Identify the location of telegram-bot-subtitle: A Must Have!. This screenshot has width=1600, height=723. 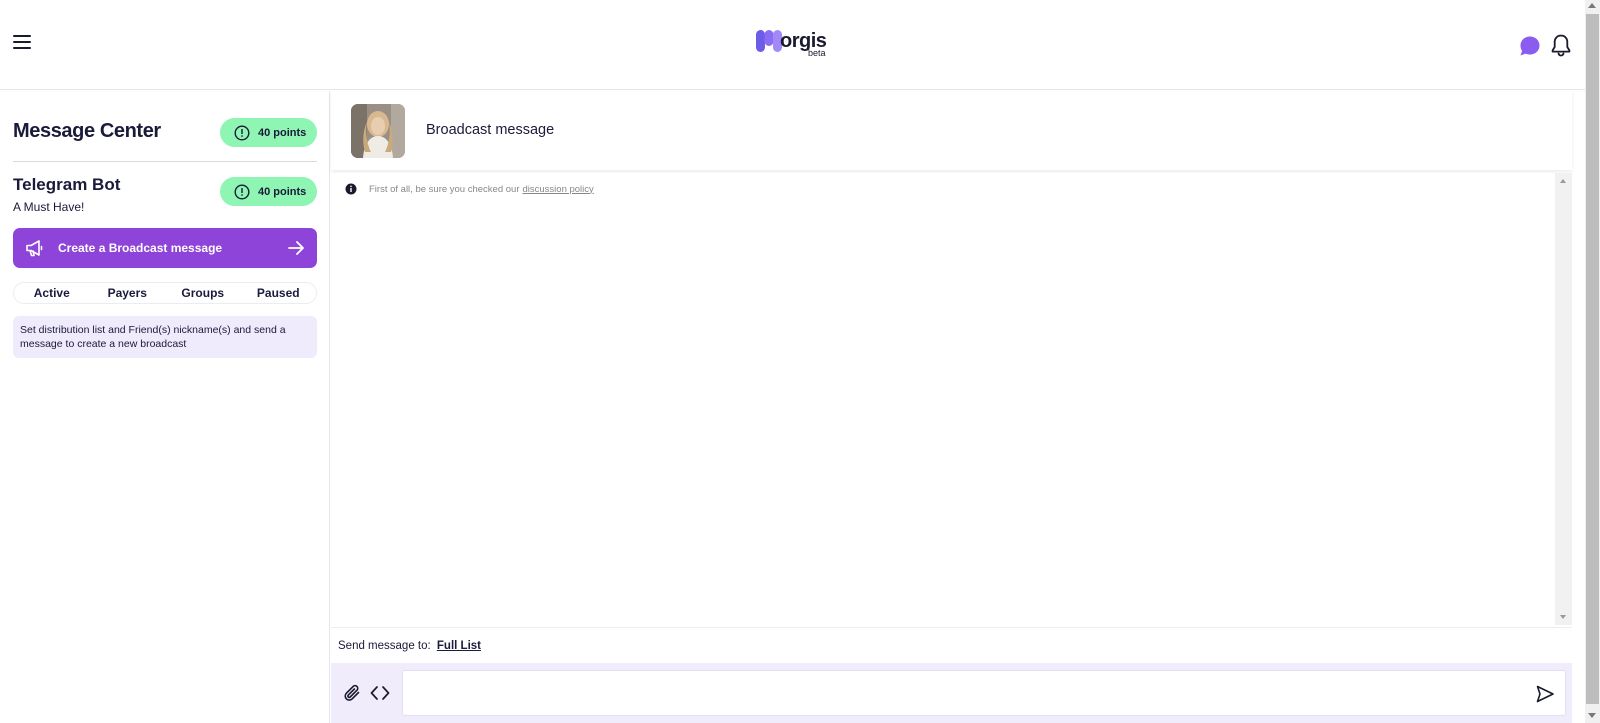
(49, 207).